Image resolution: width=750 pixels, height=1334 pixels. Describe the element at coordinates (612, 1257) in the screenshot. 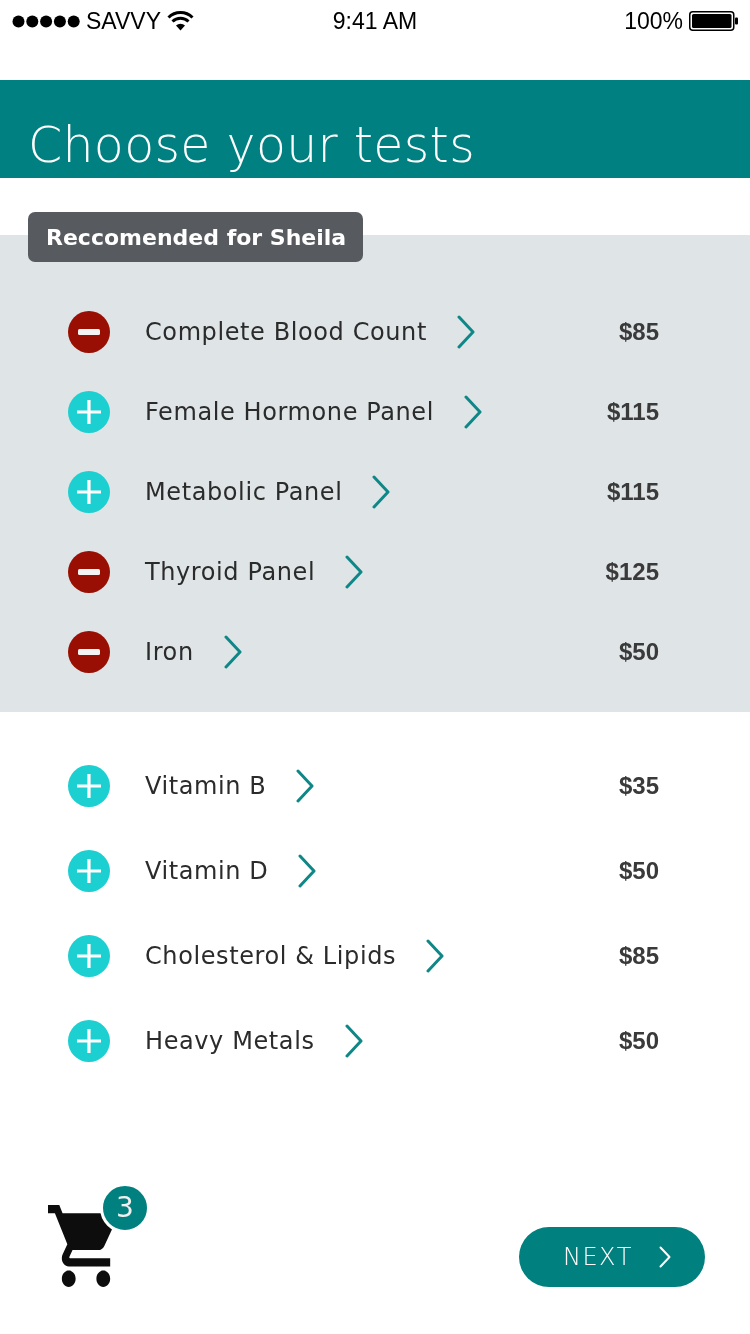

I see `next-button: NEXT` at that location.